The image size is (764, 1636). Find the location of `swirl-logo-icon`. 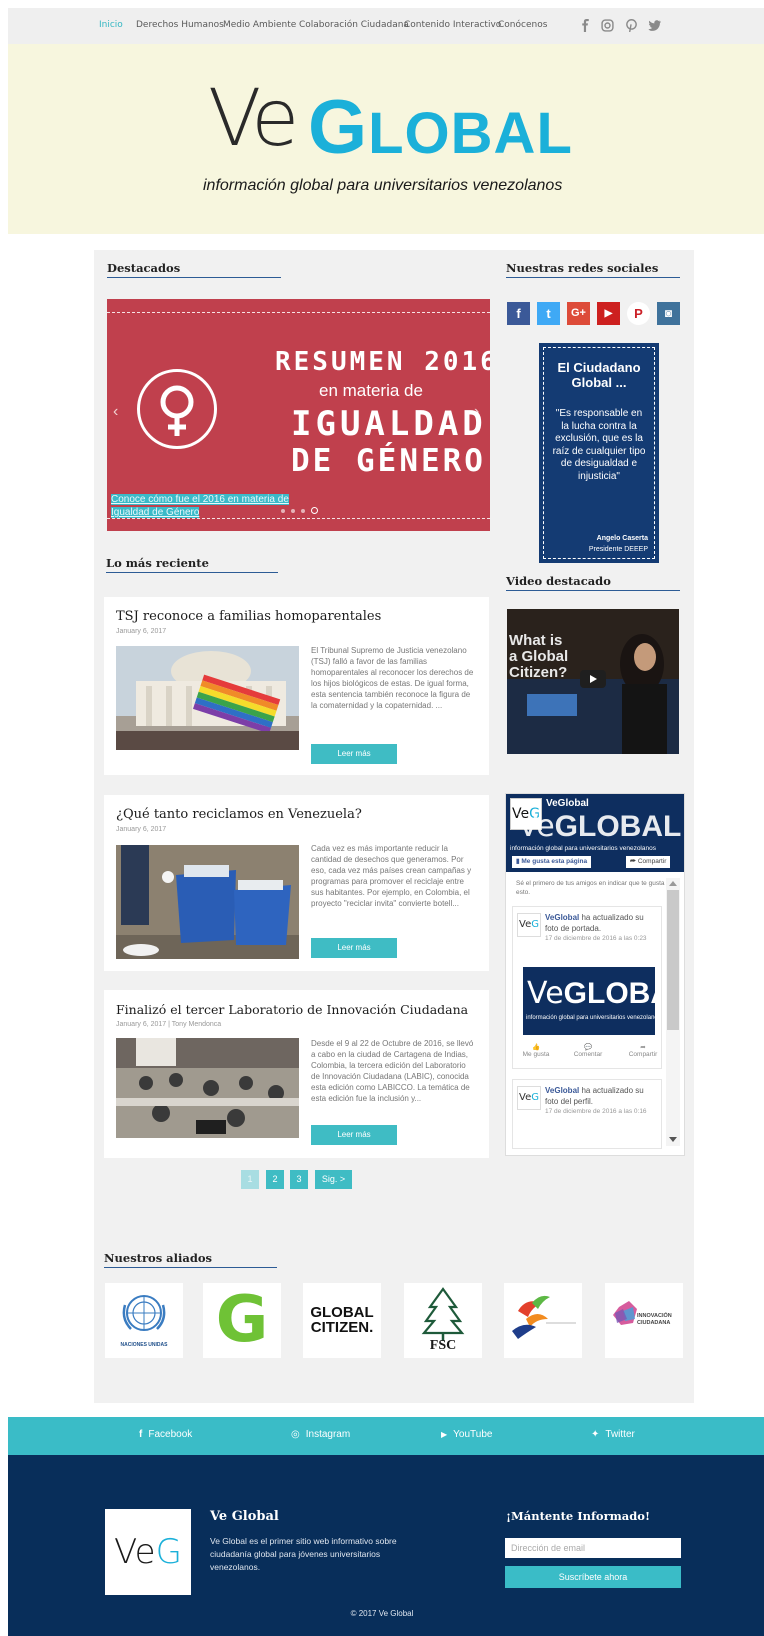

swirl-logo-icon is located at coordinates (544, 1317).